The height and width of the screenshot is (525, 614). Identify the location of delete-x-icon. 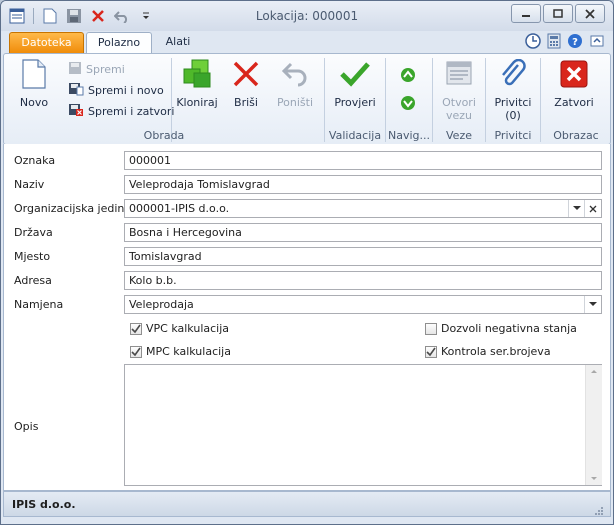
(246, 74).